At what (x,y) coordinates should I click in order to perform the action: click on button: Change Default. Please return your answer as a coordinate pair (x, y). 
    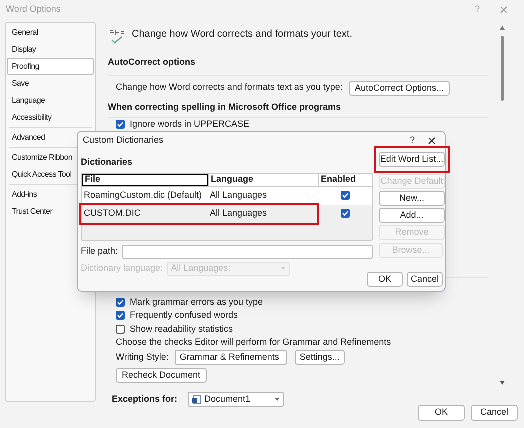
    Looking at the image, I should click on (412, 181).